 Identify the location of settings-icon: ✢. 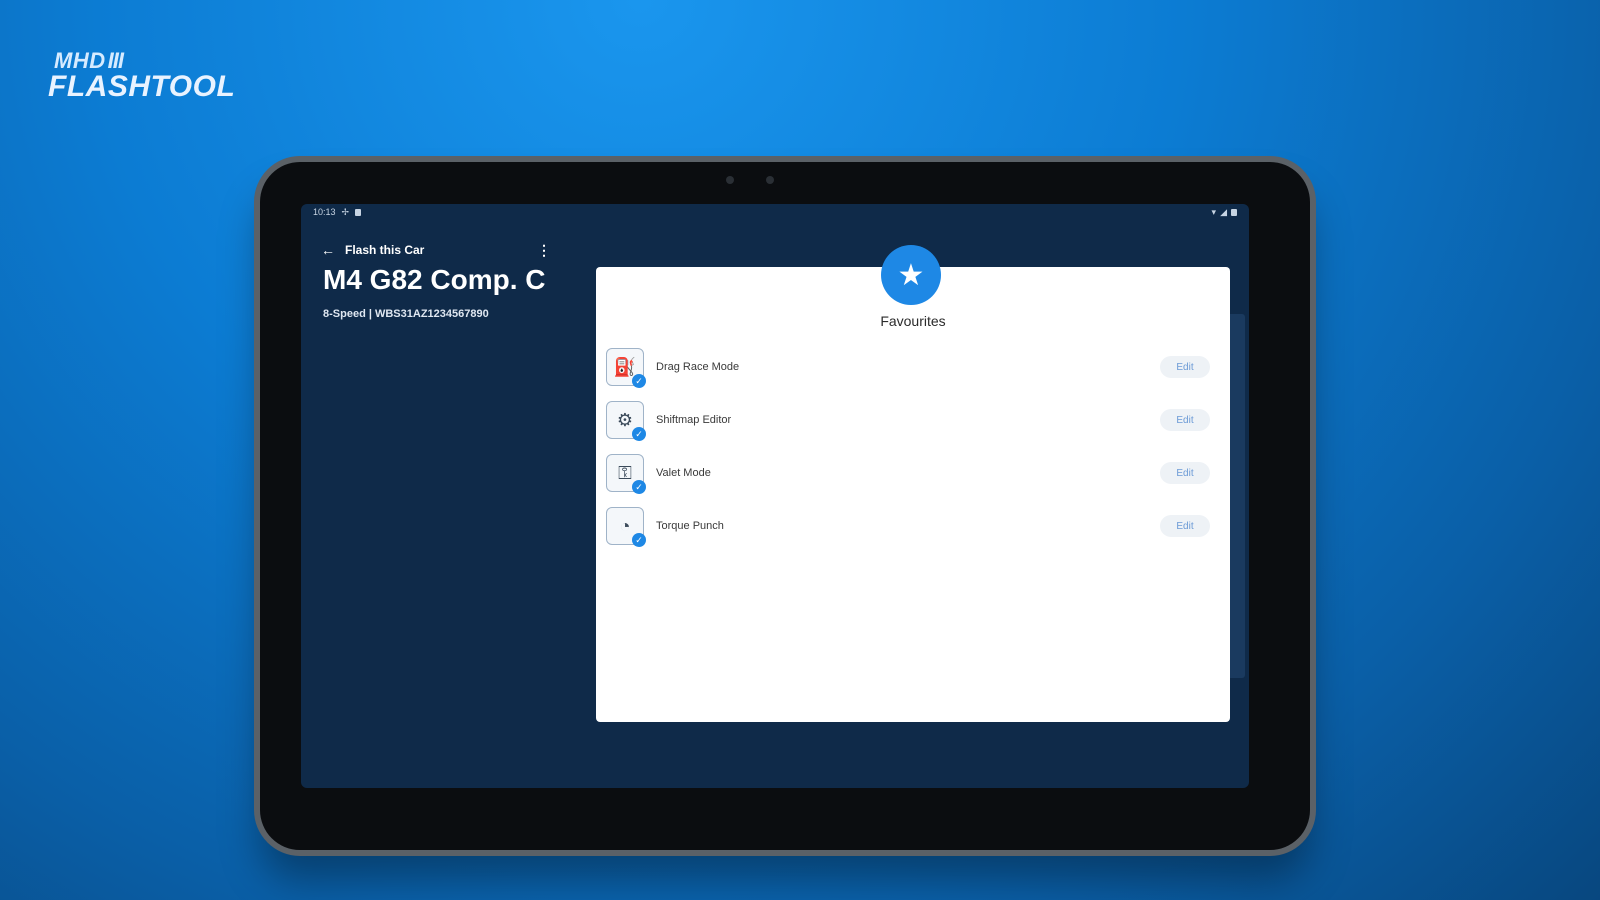
(345, 211).